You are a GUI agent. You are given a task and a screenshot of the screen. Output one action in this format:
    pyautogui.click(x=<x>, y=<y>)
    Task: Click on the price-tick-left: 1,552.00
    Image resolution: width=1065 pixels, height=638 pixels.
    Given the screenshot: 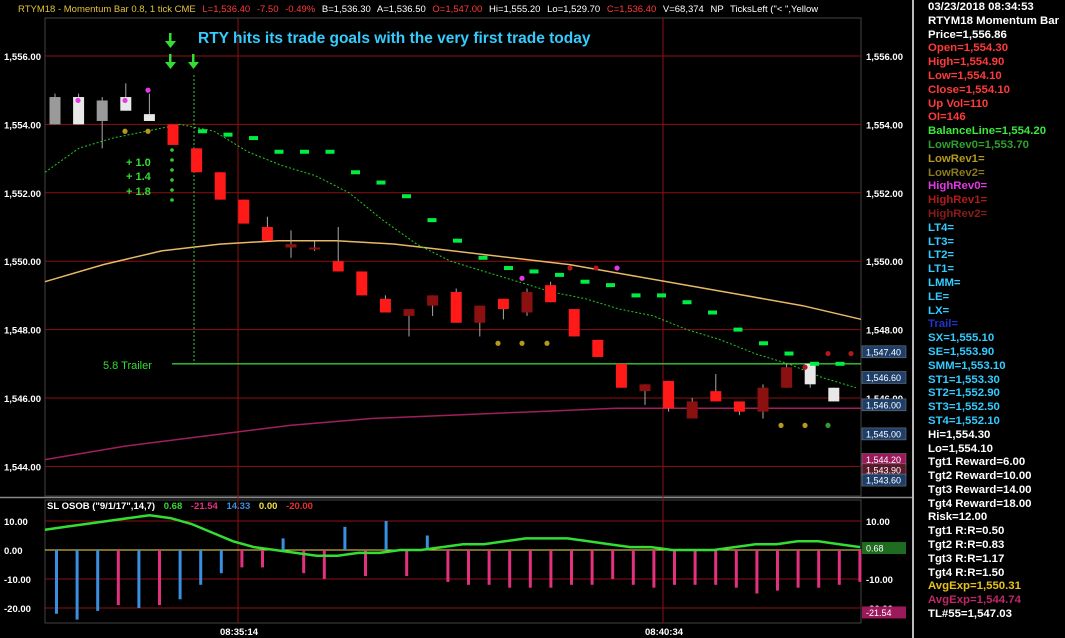 What is the action you would take?
    pyautogui.click(x=22, y=194)
    